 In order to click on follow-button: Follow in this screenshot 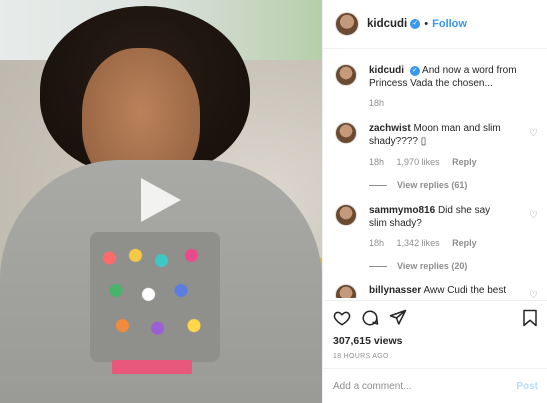, I will do `click(449, 24)`.